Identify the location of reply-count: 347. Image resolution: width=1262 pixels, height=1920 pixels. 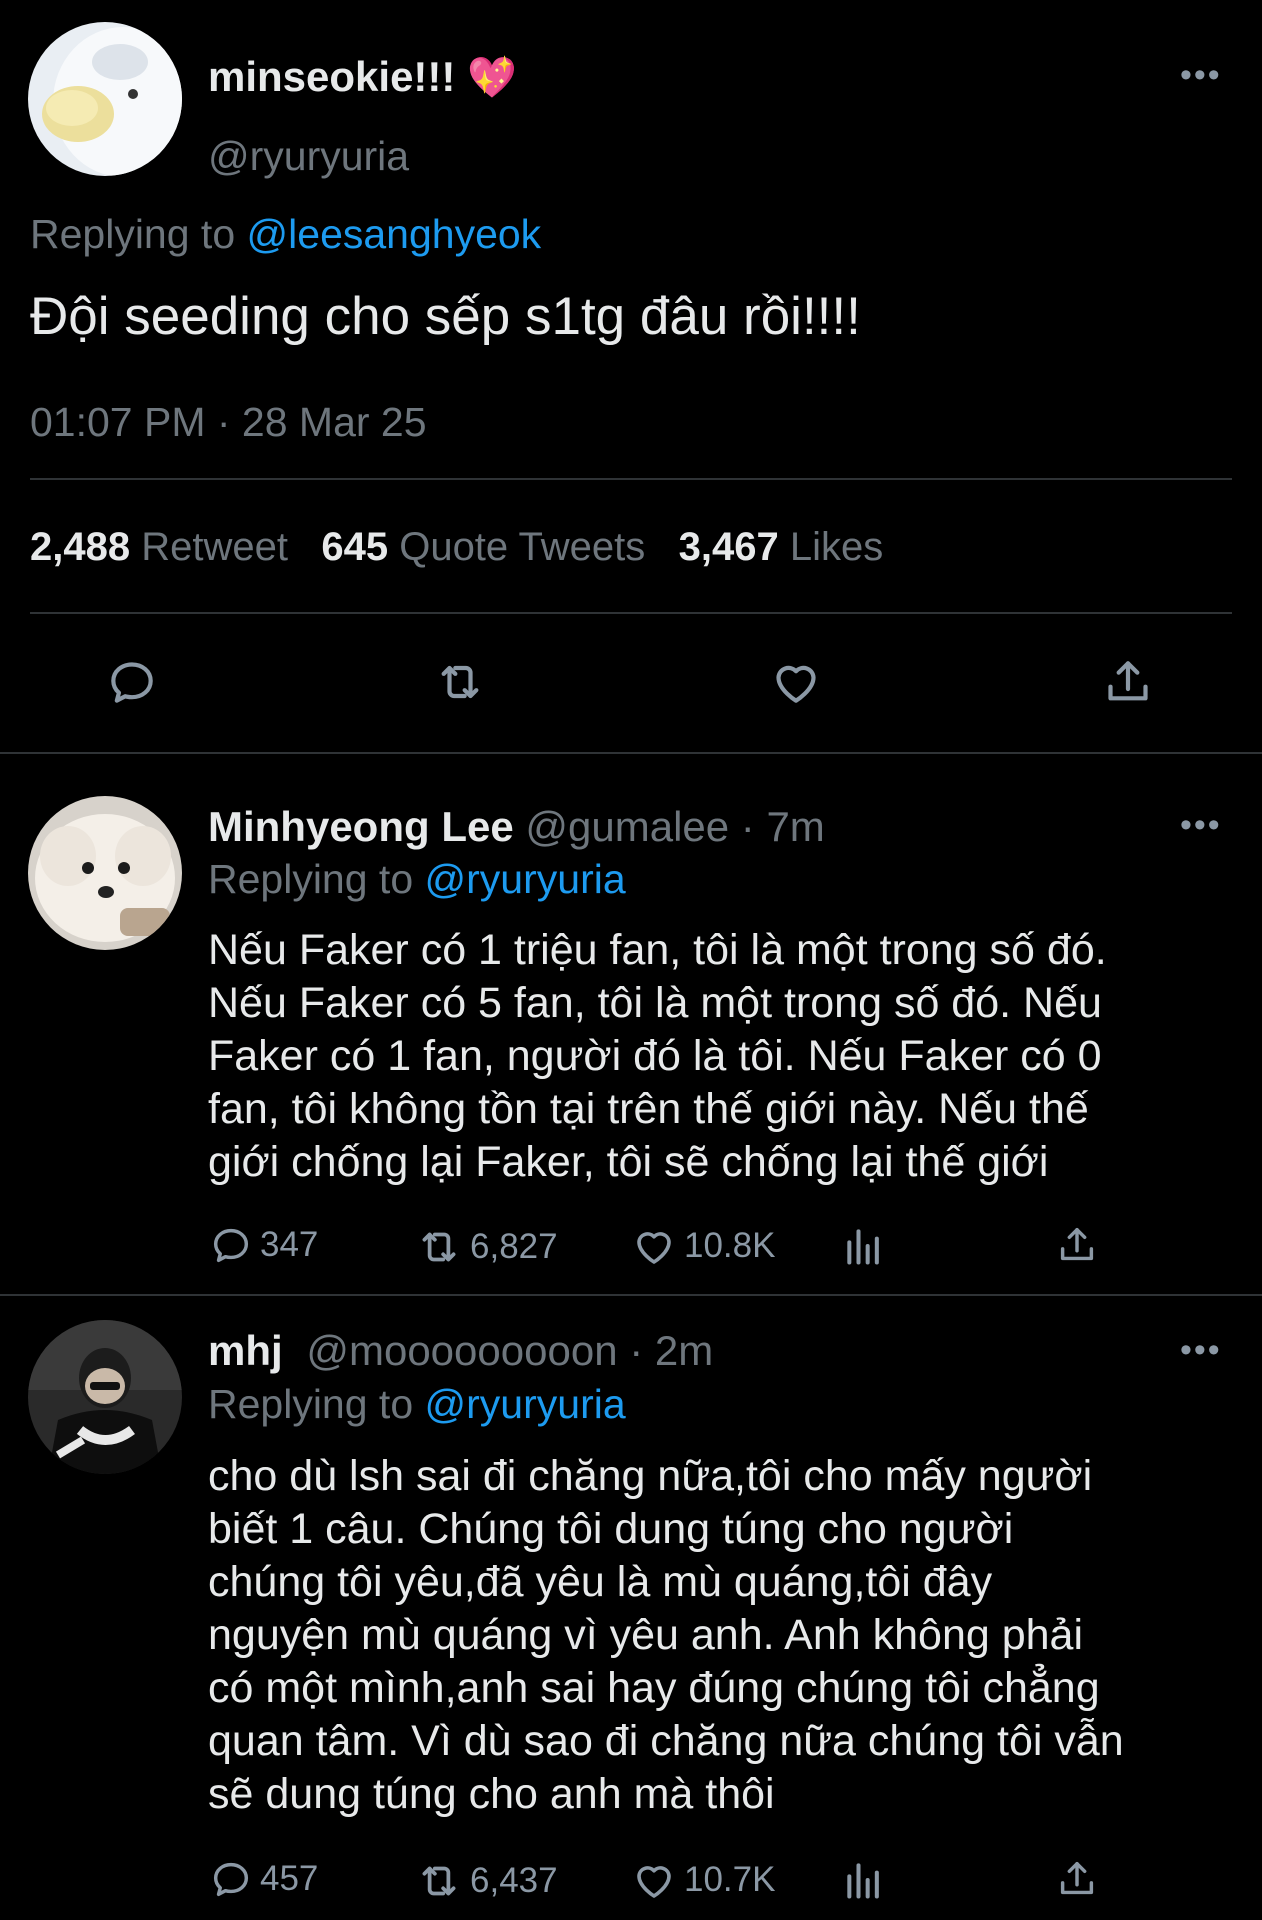
(289, 1244).